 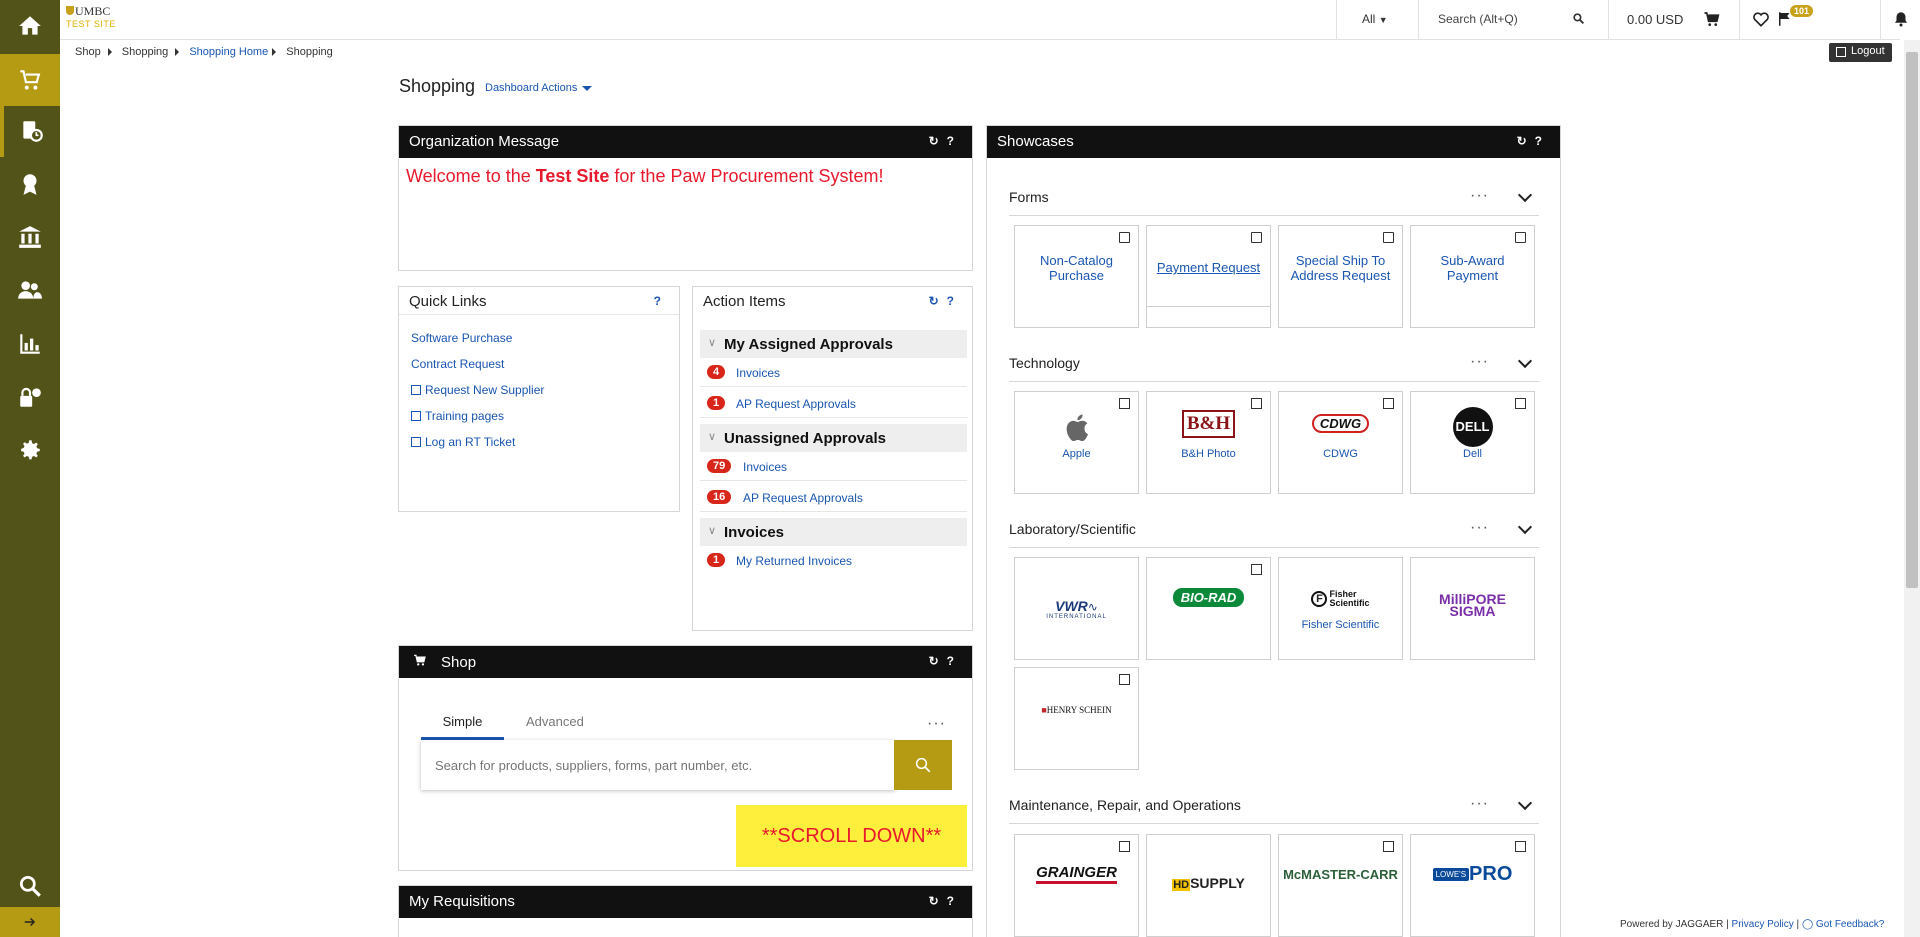 I want to click on msg-part: Welcome to the, so click(x=471, y=176).